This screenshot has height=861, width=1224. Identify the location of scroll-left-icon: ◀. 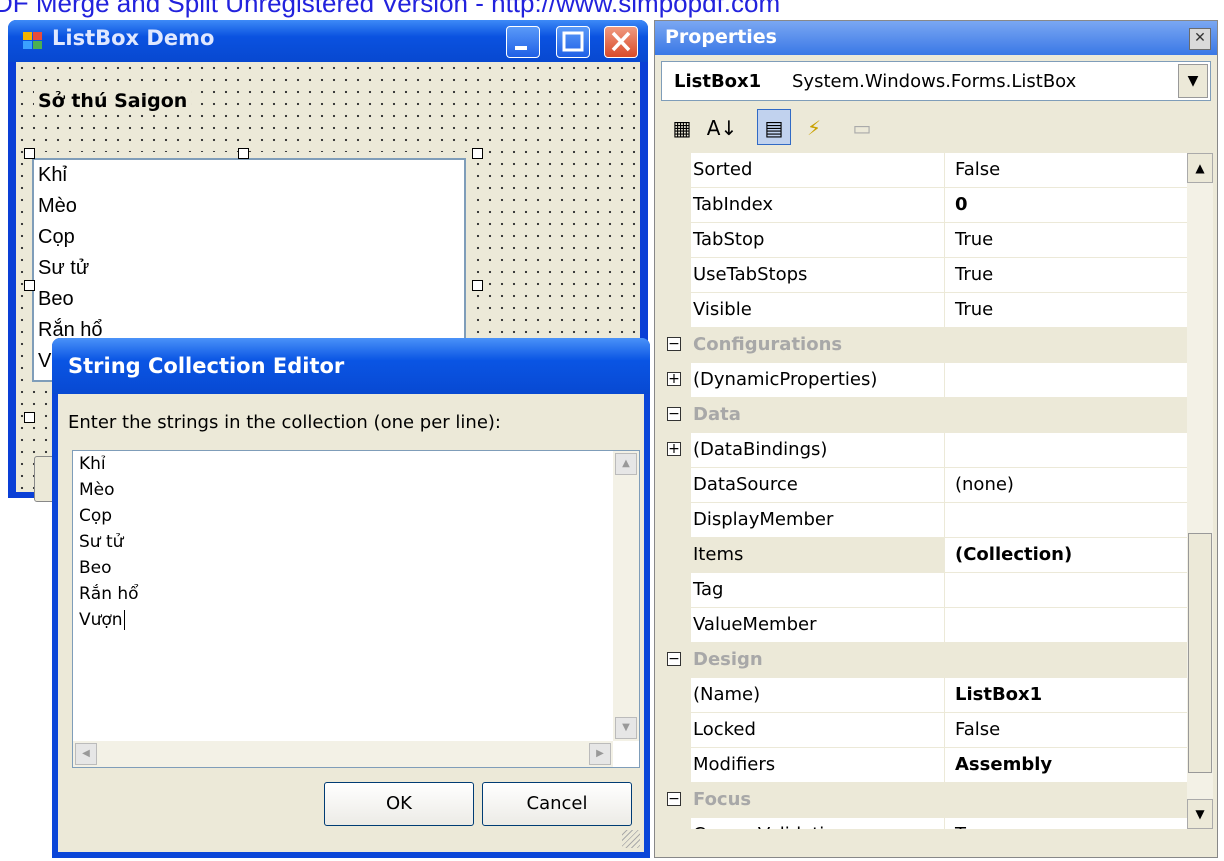
(86, 754).